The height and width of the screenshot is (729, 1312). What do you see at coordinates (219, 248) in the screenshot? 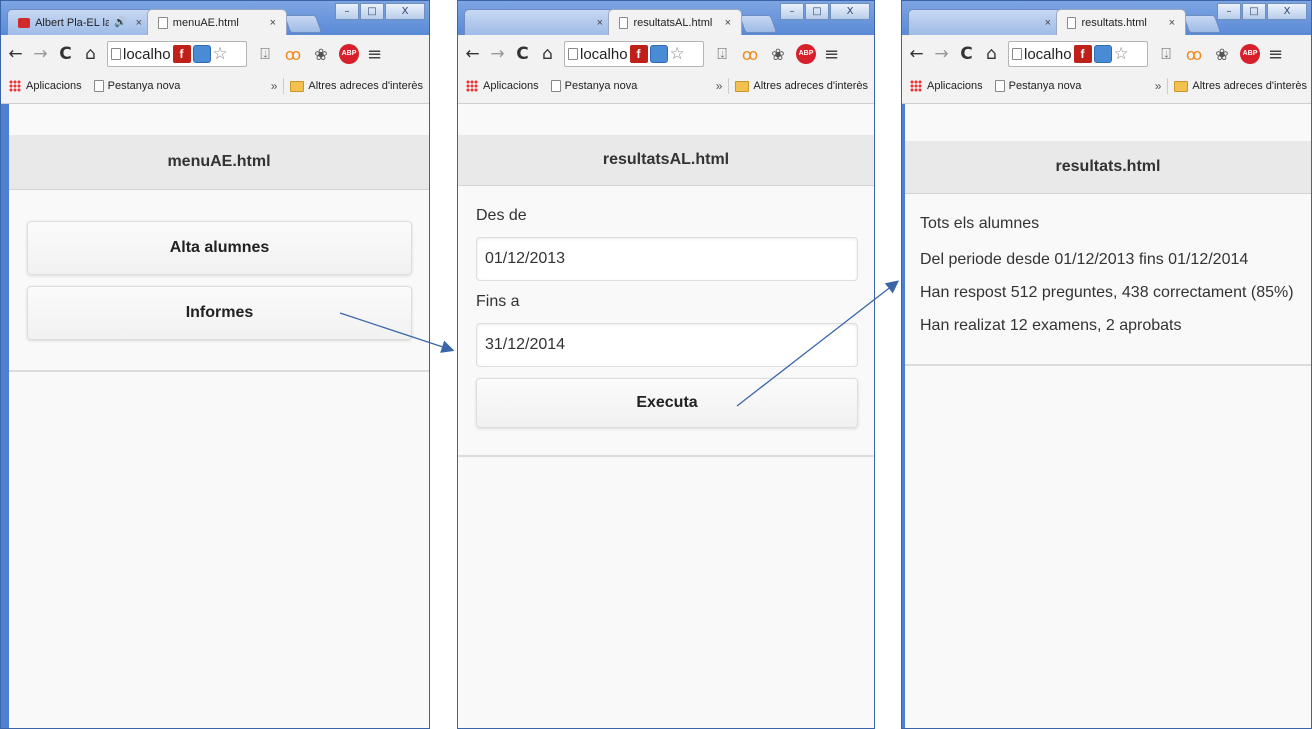
I see `alta-alumnes-button: Alta alumnes` at bounding box center [219, 248].